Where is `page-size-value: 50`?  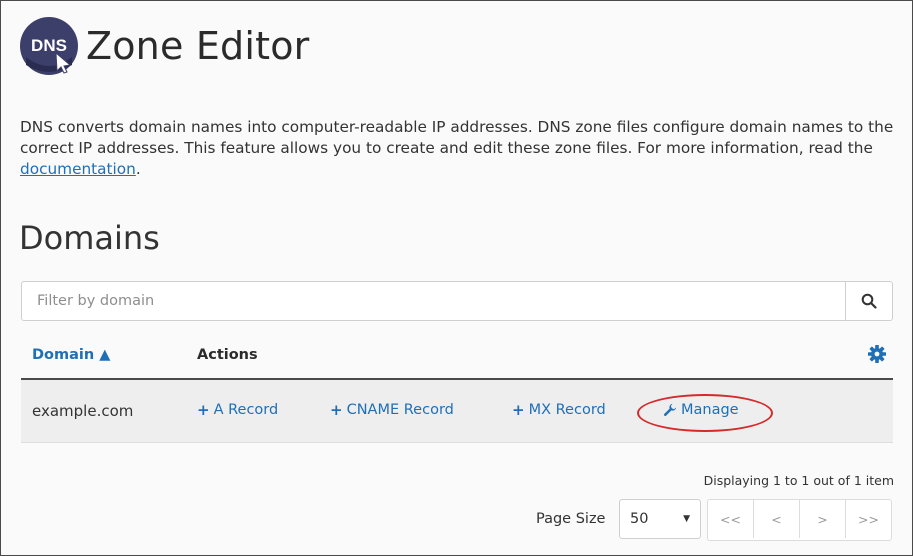 page-size-value: 50 is located at coordinates (639, 519).